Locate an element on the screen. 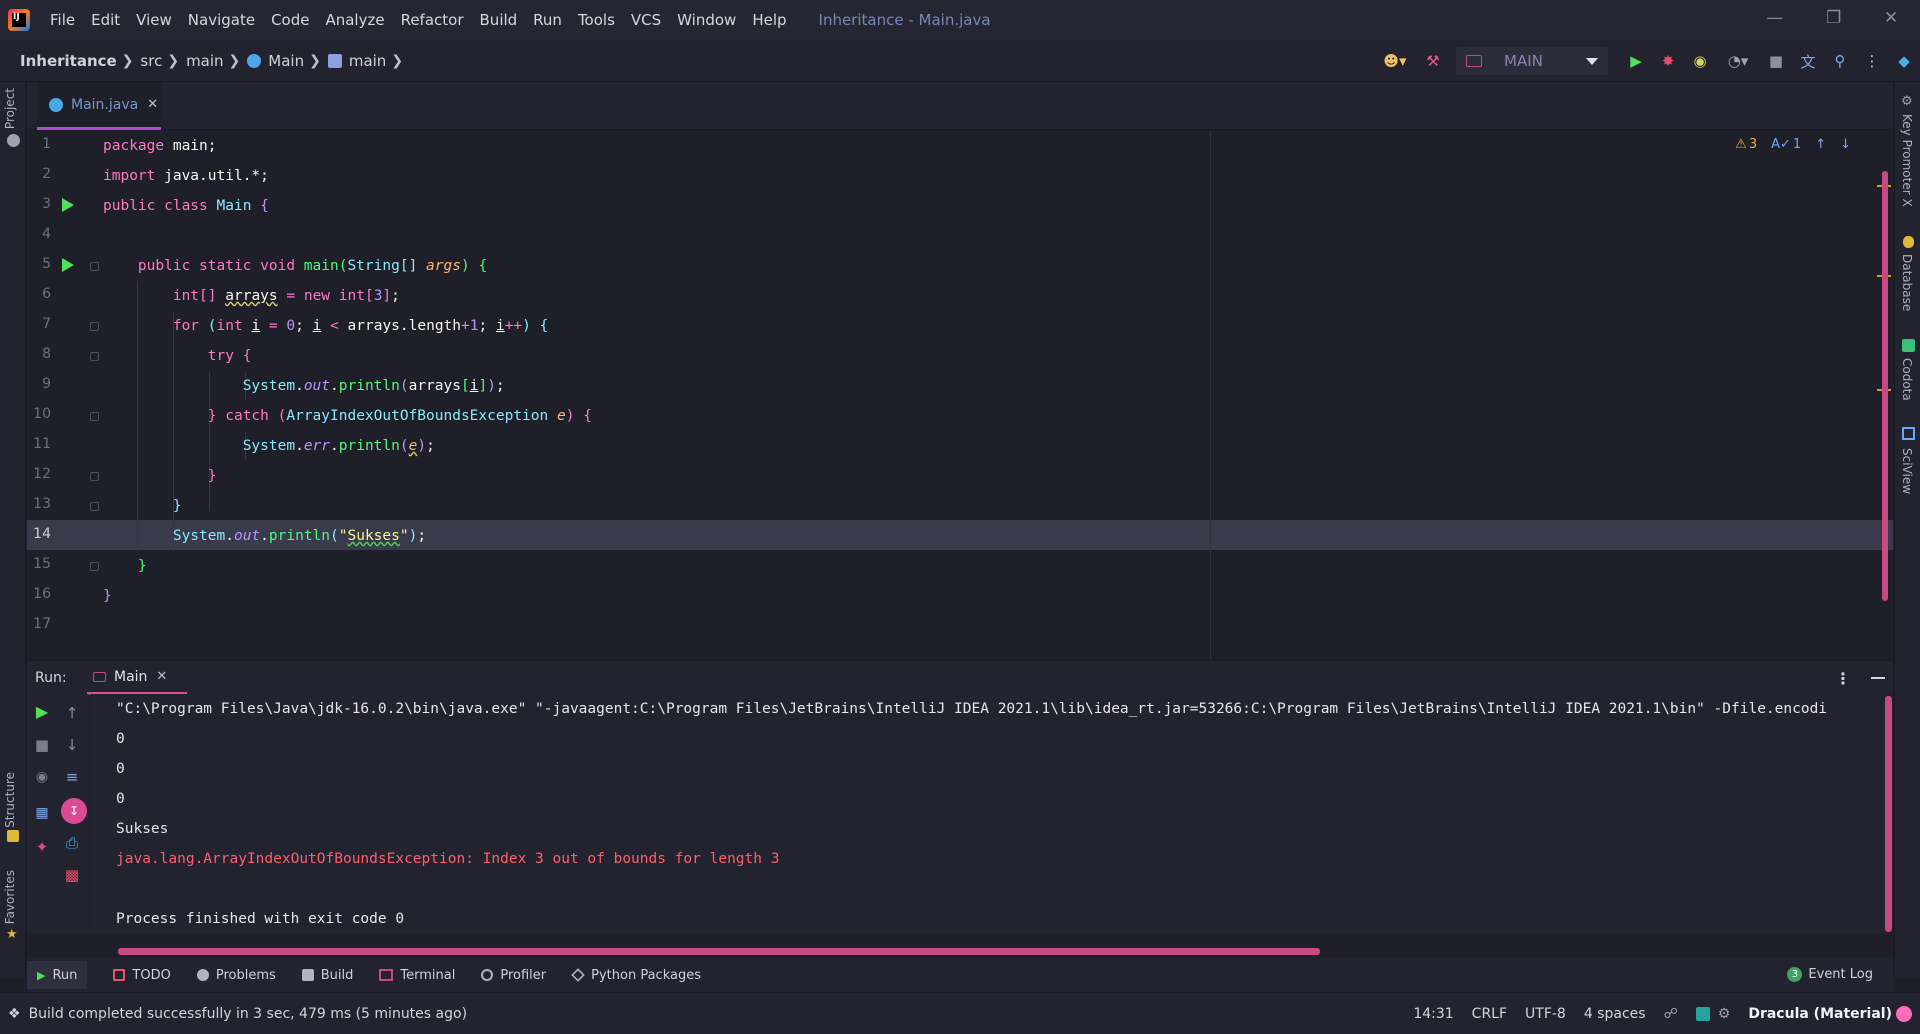 The image size is (1920, 1034). indent-setting: 4 spaces is located at coordinates (1615, 1014).